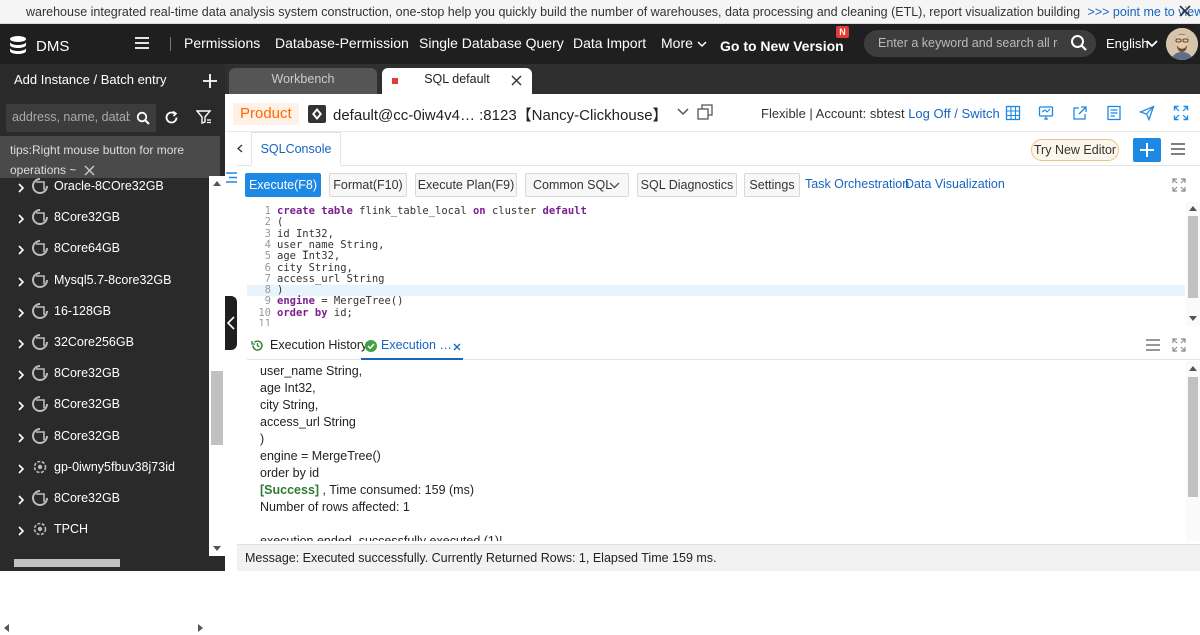 The height and width of the screenshot is (635, 1200). Describe the element at coordinates (318, 345) in the screenshot. I see `tab-execution-history: Execution History` at that location.